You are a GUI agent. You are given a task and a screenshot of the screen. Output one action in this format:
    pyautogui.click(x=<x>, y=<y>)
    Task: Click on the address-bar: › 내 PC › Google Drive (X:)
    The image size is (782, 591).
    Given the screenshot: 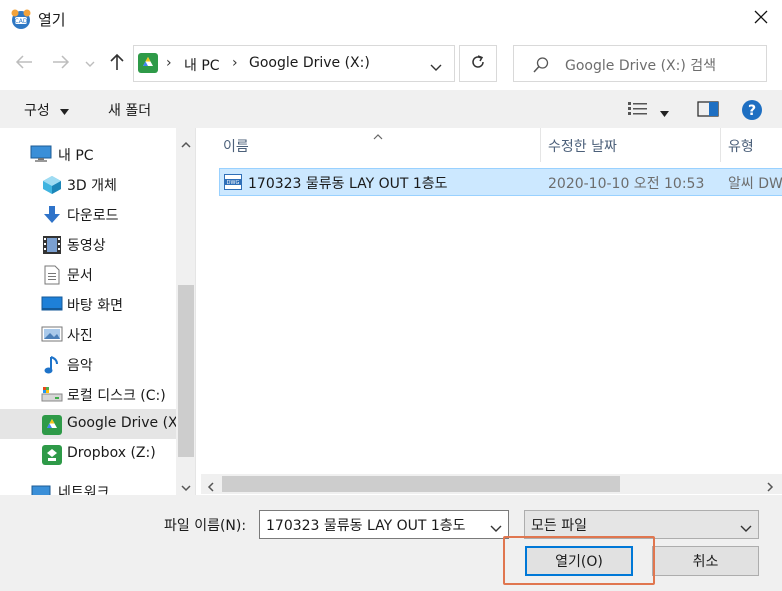 What is the action you would take?
    pyautogui.click(x=294, y=63)
    